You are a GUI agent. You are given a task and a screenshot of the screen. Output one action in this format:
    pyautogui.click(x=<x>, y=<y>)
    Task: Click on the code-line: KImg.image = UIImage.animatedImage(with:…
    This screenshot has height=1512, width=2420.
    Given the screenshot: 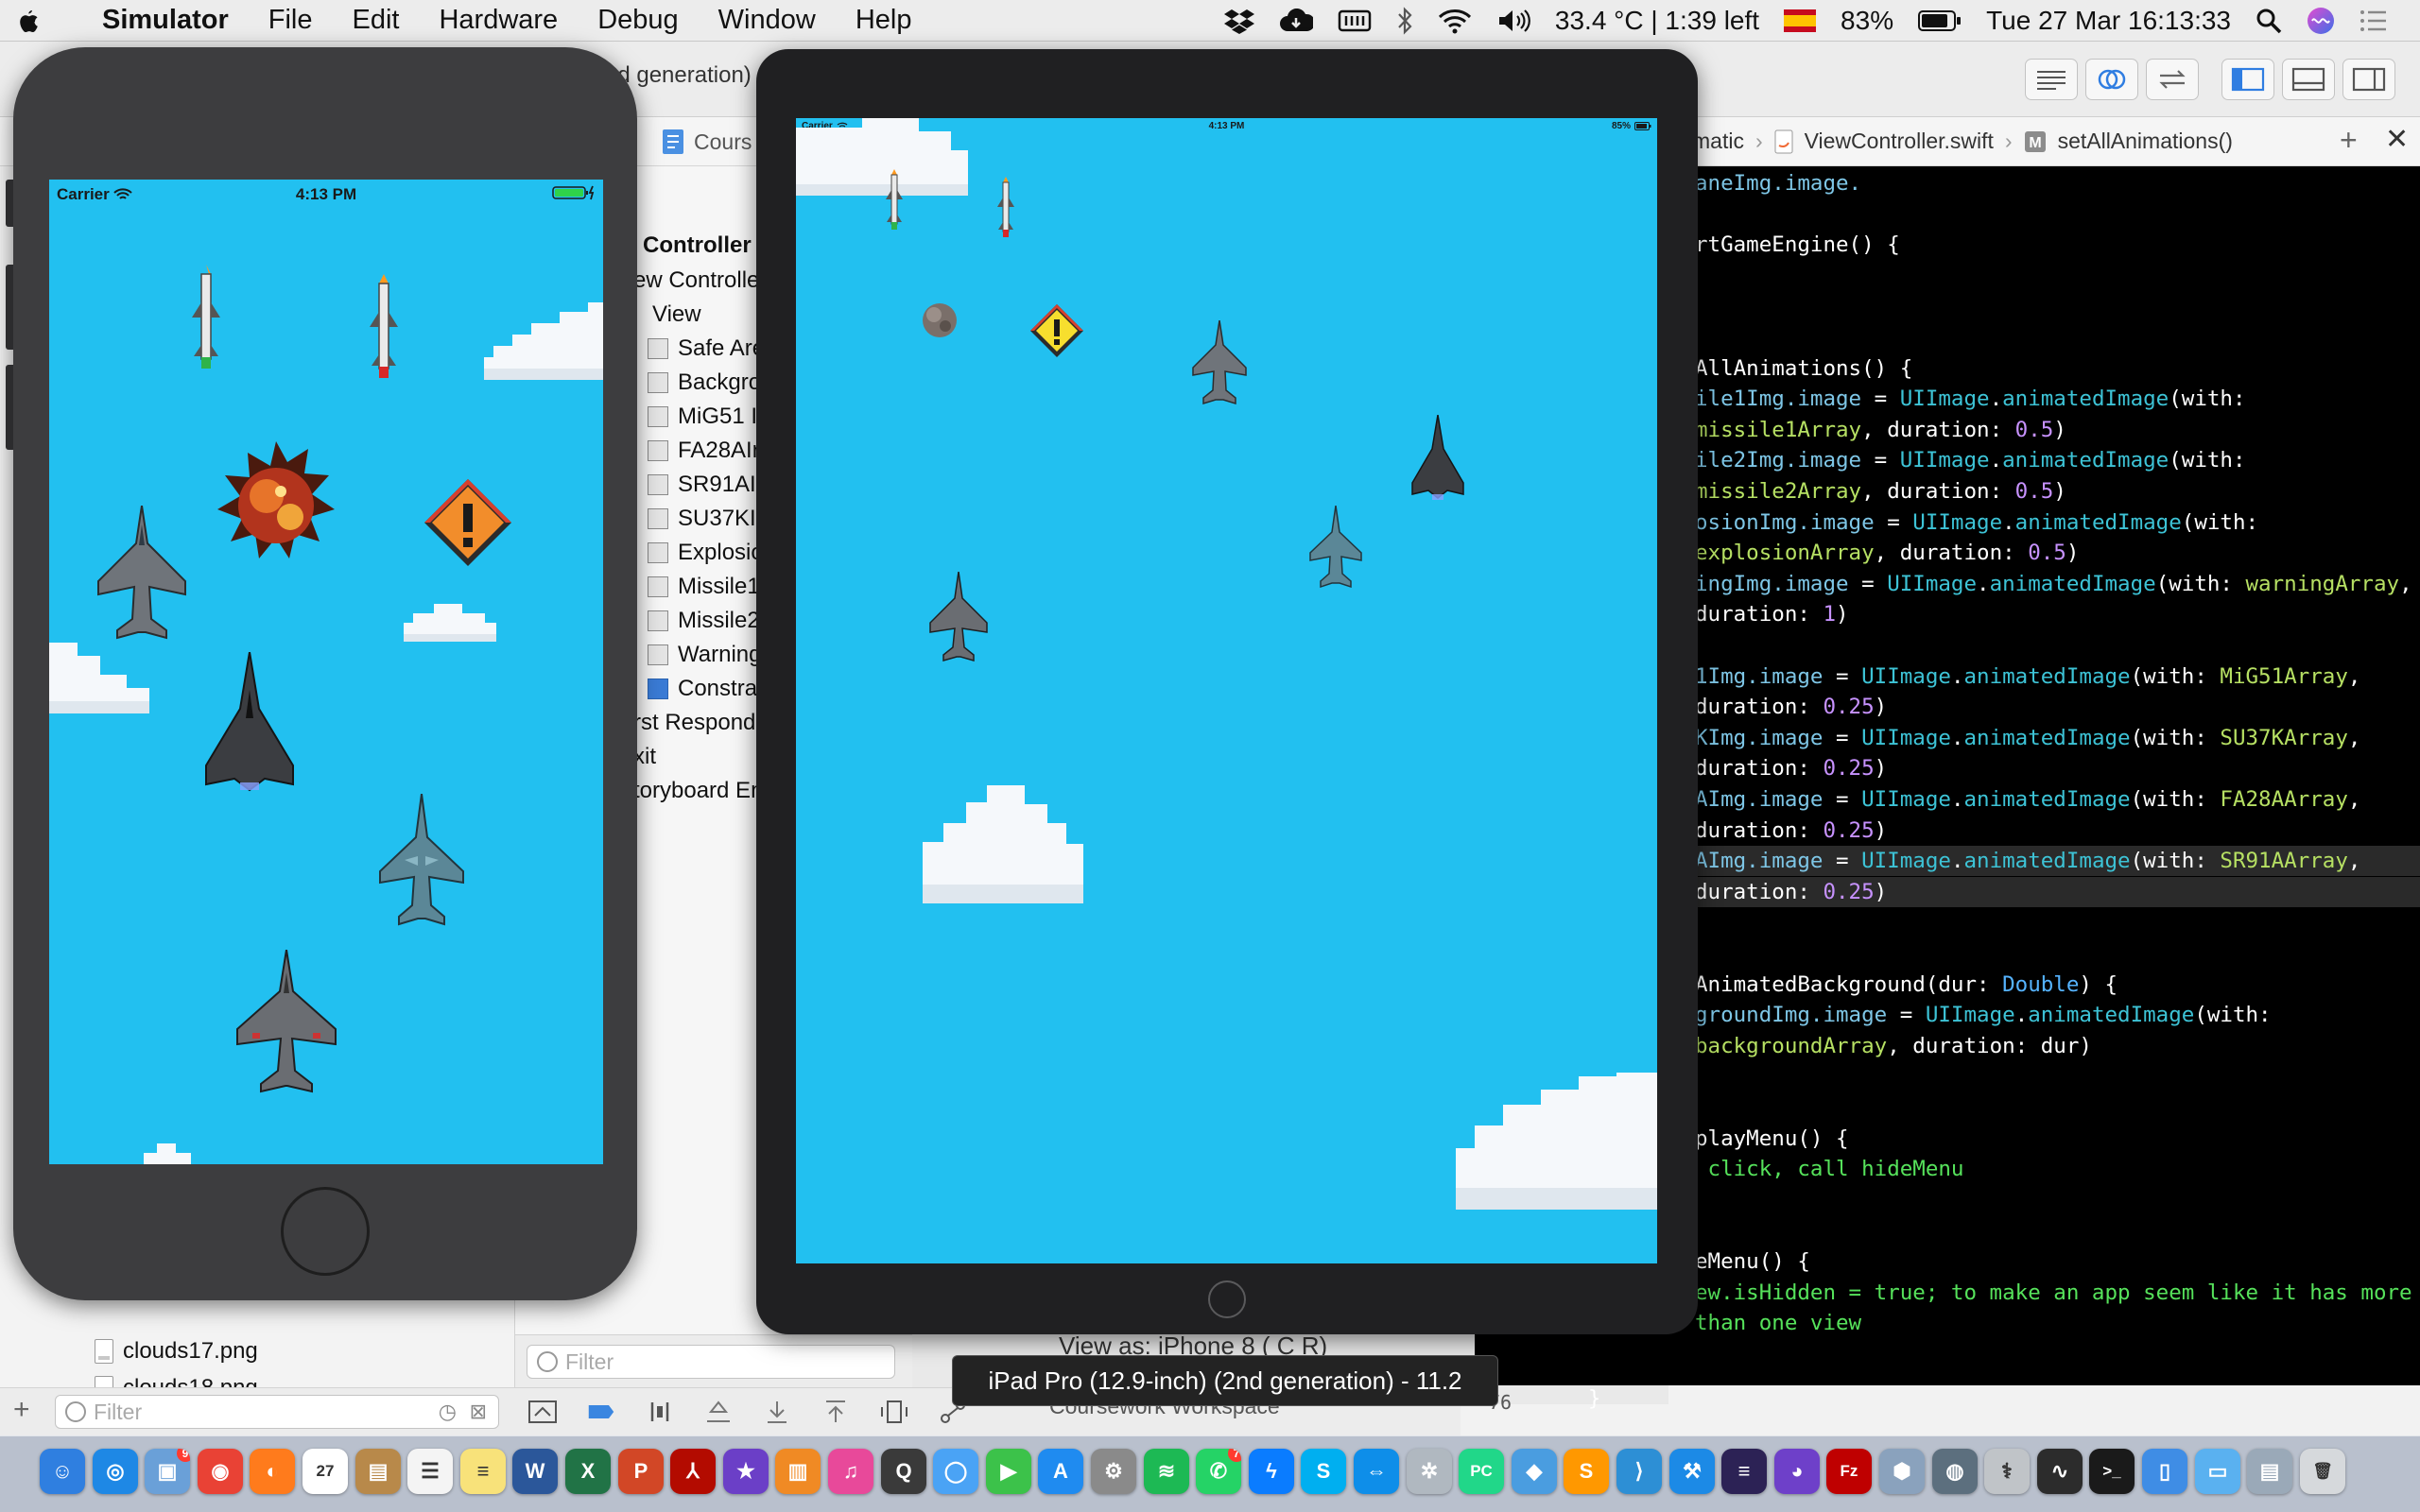 What is the action you would take?
    pyautogui.click(x=2057, y=738)
    